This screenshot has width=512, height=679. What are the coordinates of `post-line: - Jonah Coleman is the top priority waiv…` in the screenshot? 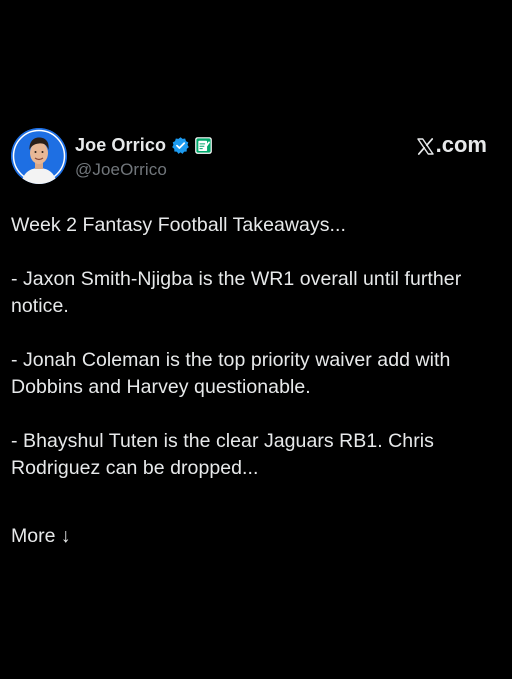 It's located at (231, 373).